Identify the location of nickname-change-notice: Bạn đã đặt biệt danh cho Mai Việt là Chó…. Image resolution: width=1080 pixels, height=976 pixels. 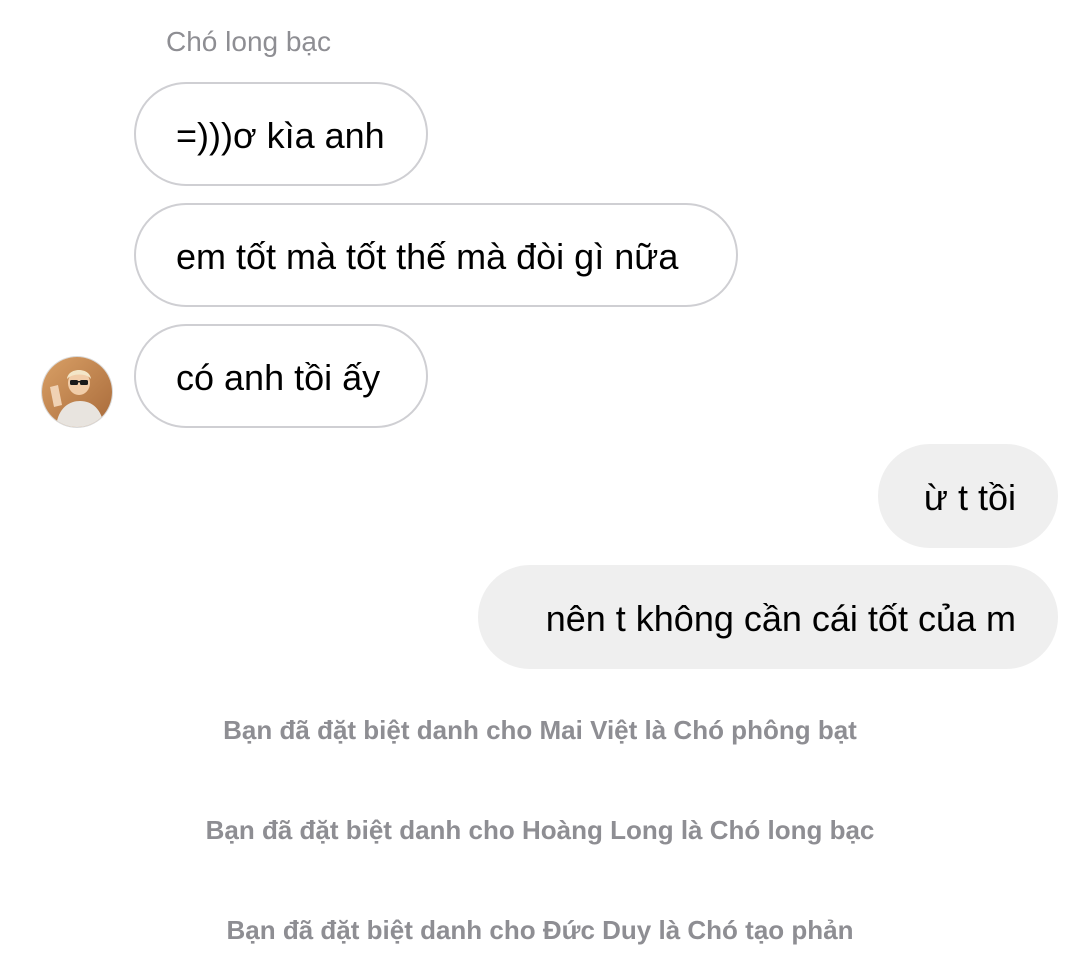
(540, 730).